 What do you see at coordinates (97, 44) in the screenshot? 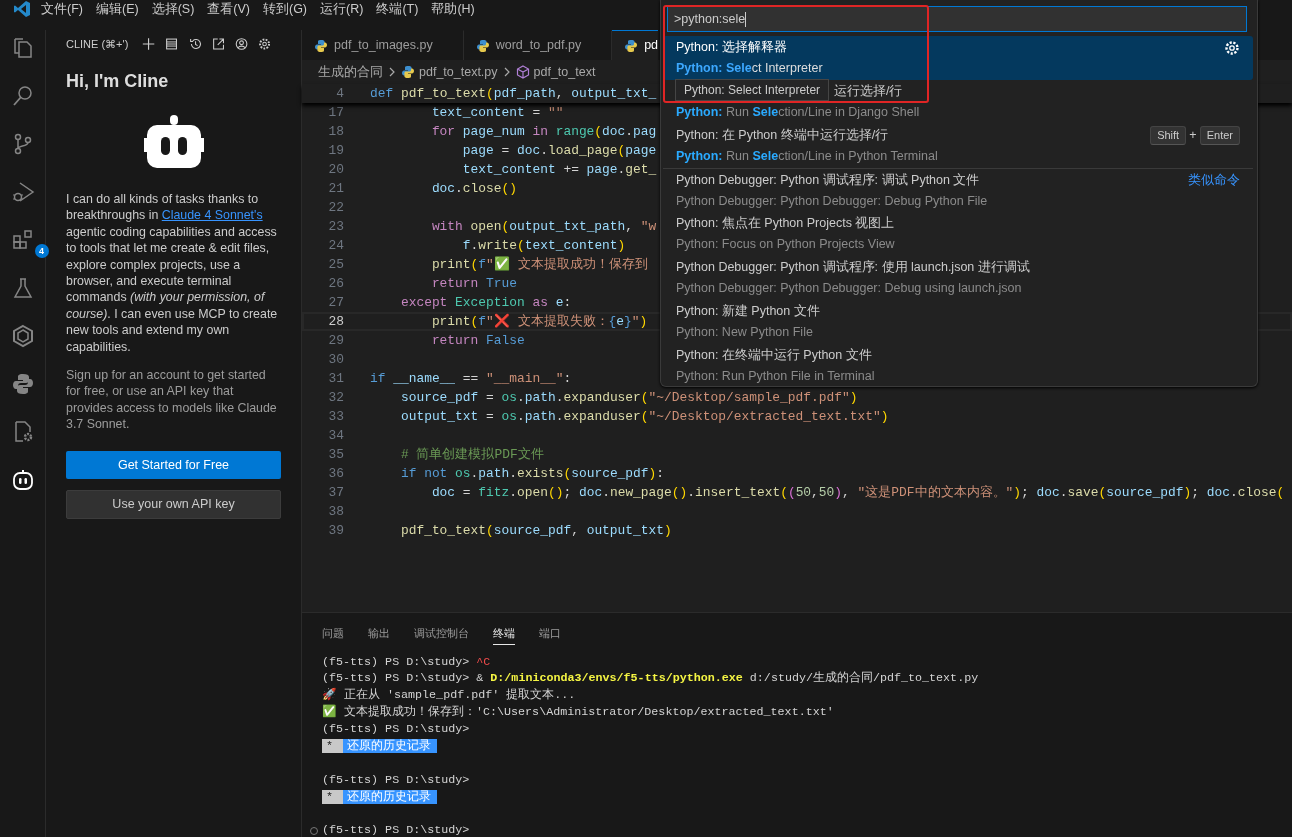
I see `panel-title: CLINE (⌘+')` at bounding box center [97, 44].